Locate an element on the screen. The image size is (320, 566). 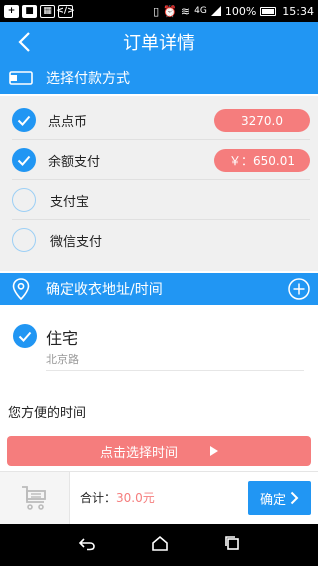
select-time-button: 点击选择时间 is located at coordinates (159, 451).